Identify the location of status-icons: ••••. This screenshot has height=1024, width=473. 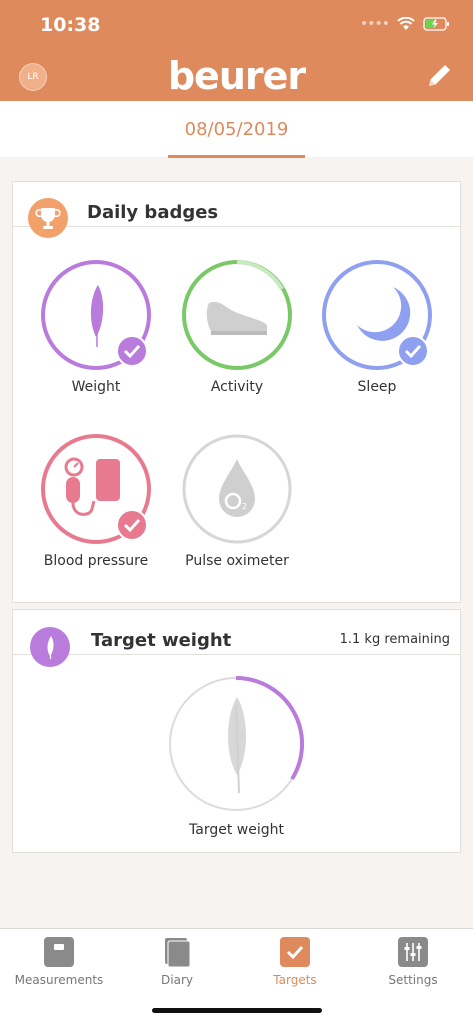
(405, 24).